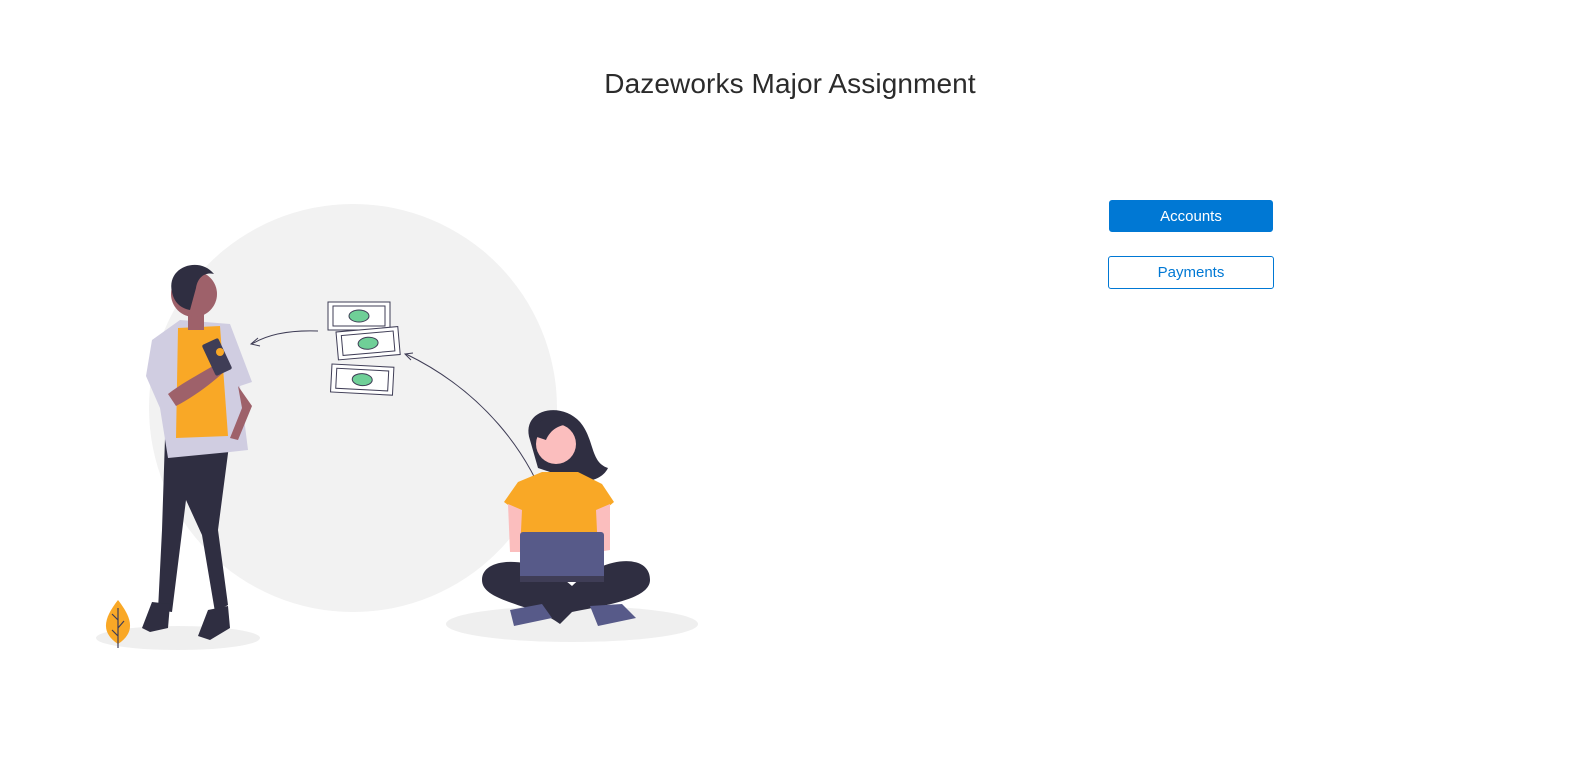 This screenshot has width=1580, height=774. What do you see at coordinates (1191, 272) in the screenshot?
I see `payments-button: Payments` at bounding box center [1191, 272].